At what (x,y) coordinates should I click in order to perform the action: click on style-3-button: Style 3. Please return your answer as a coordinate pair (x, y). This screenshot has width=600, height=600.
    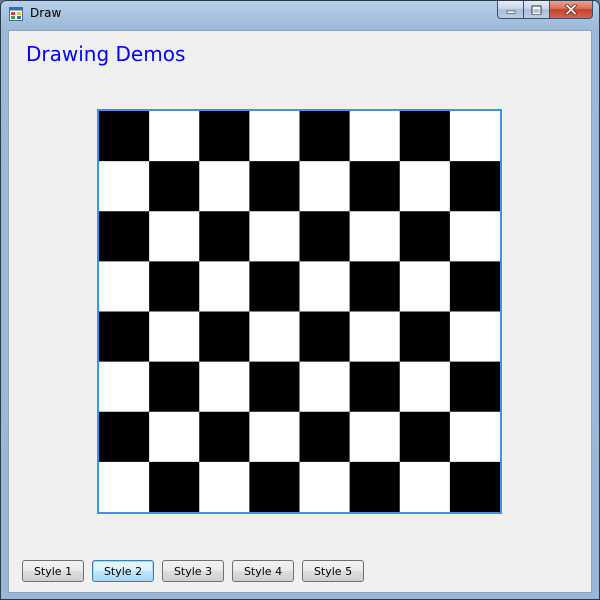
    Looking at the image, I should click on (193, 571).